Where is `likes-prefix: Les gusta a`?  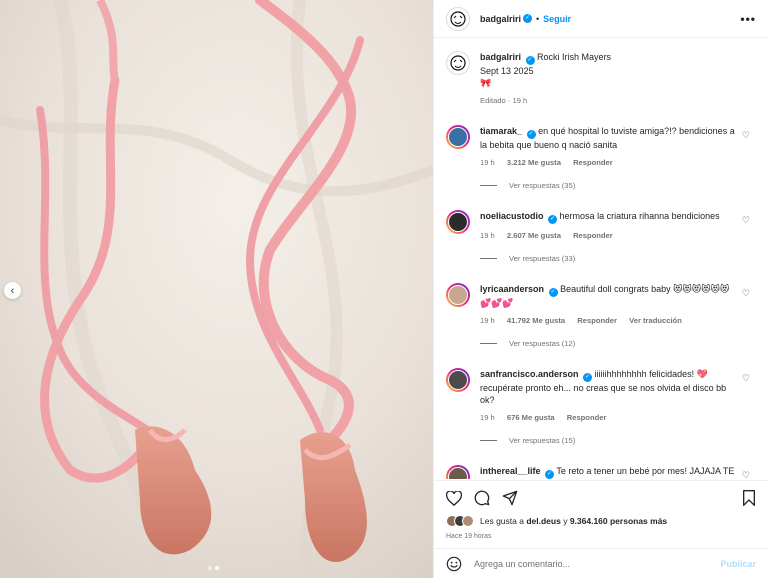
likes-prefix: Les gusta a is located at coordinates (502, 521).